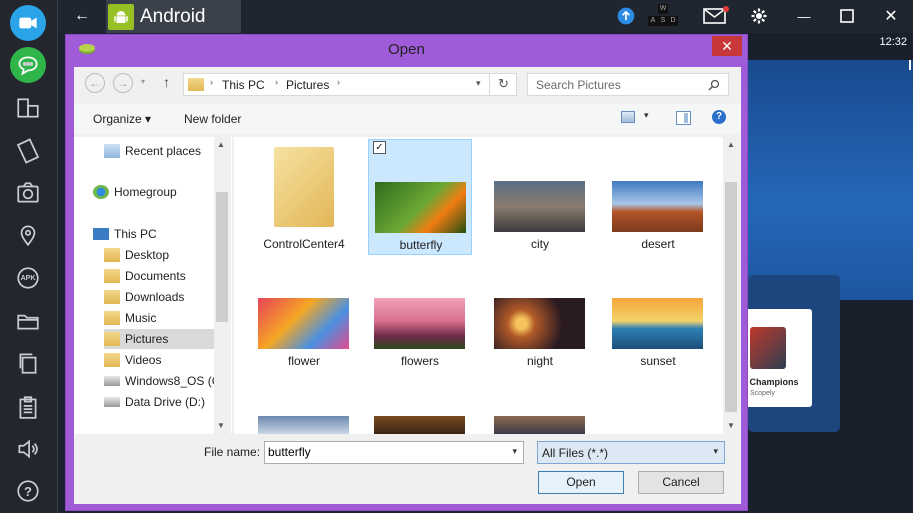 The width and height of the screenshot is (913, 513). I want to click on notification-dot, so click(726, 9).